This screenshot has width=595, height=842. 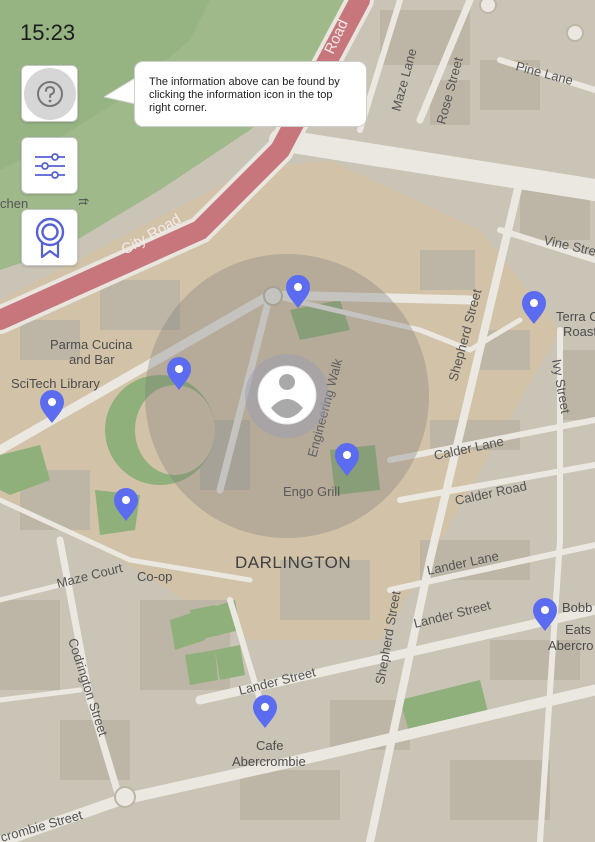 I want to click on user-avatar-icon, so click(x=287, y=395).